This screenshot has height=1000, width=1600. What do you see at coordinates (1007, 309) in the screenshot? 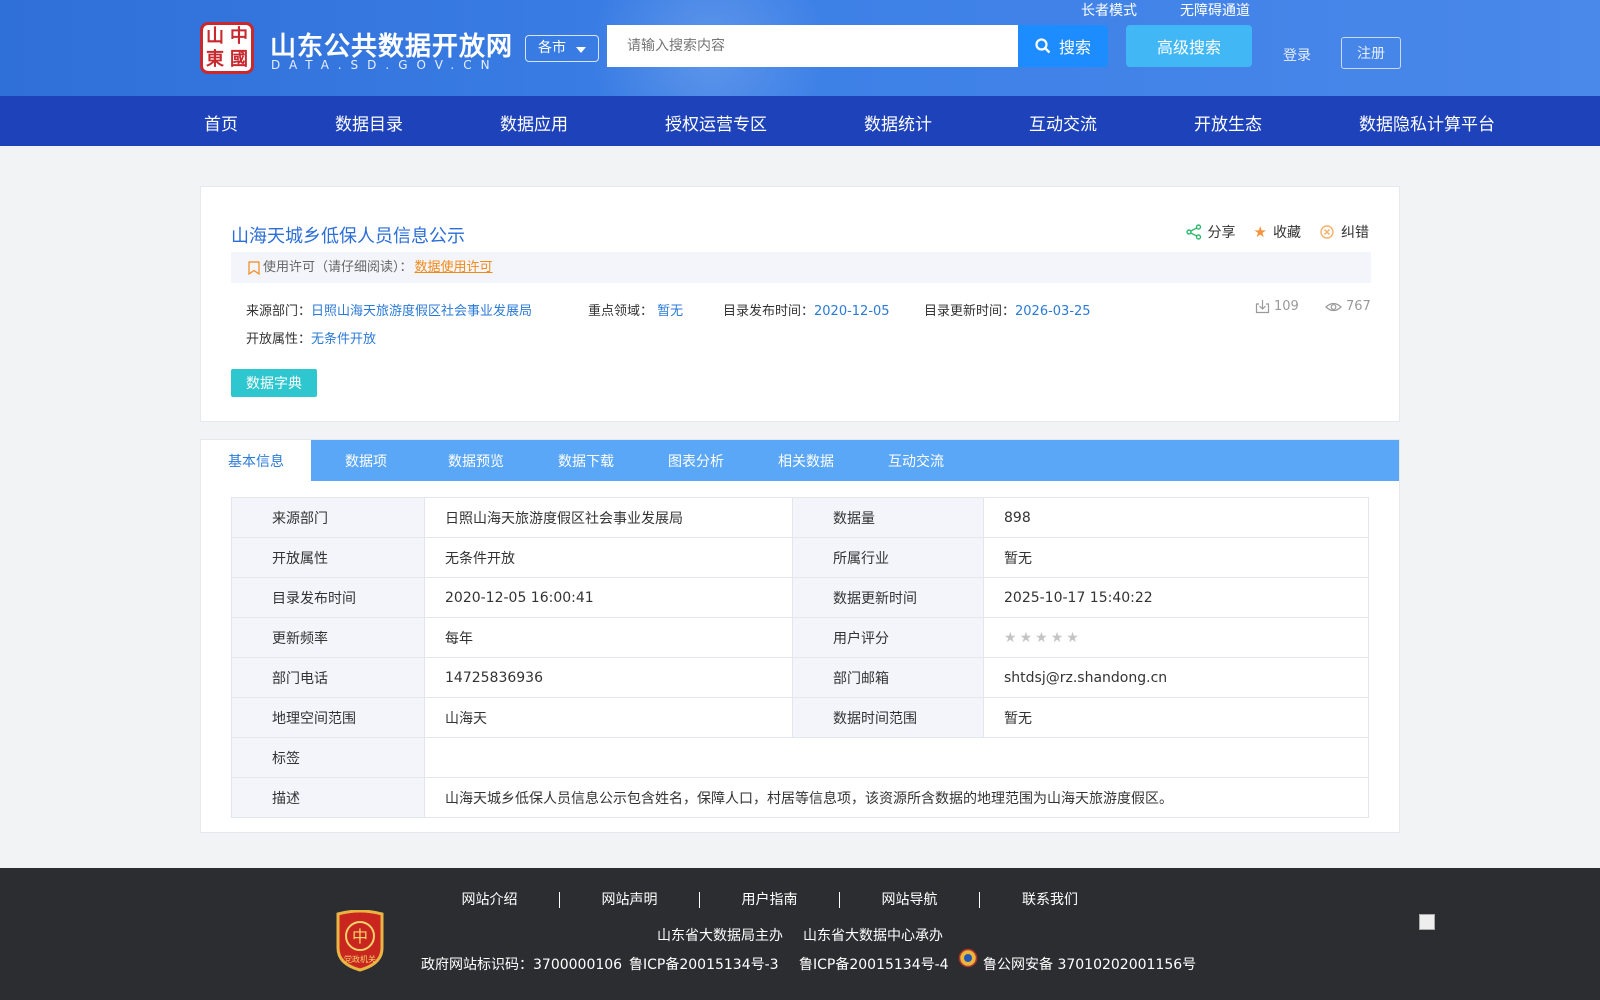
I see `catalog-update-time: 目录更新时间：2026-03-25` at bounding box center [1007, 309].